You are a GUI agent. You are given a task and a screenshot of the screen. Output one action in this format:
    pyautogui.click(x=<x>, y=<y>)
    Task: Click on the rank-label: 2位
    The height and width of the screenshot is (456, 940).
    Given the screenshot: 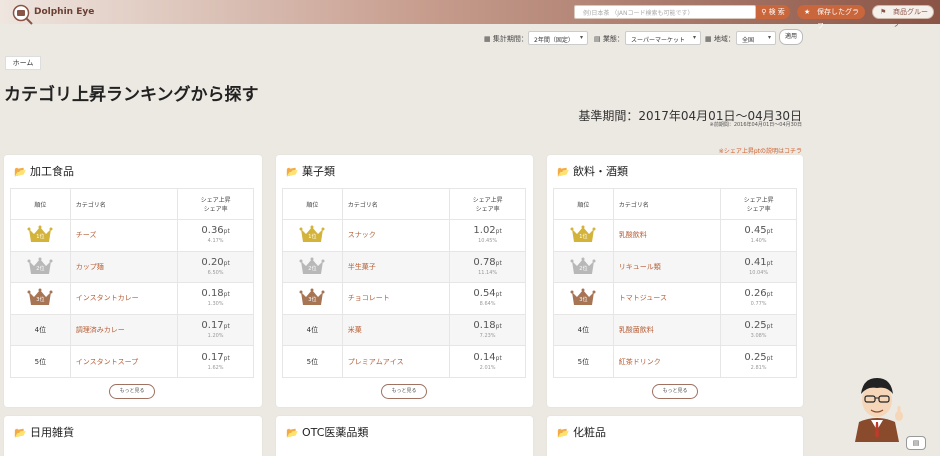 What is the action you would take?
    pyautogui.click(x=40, y=268)
    